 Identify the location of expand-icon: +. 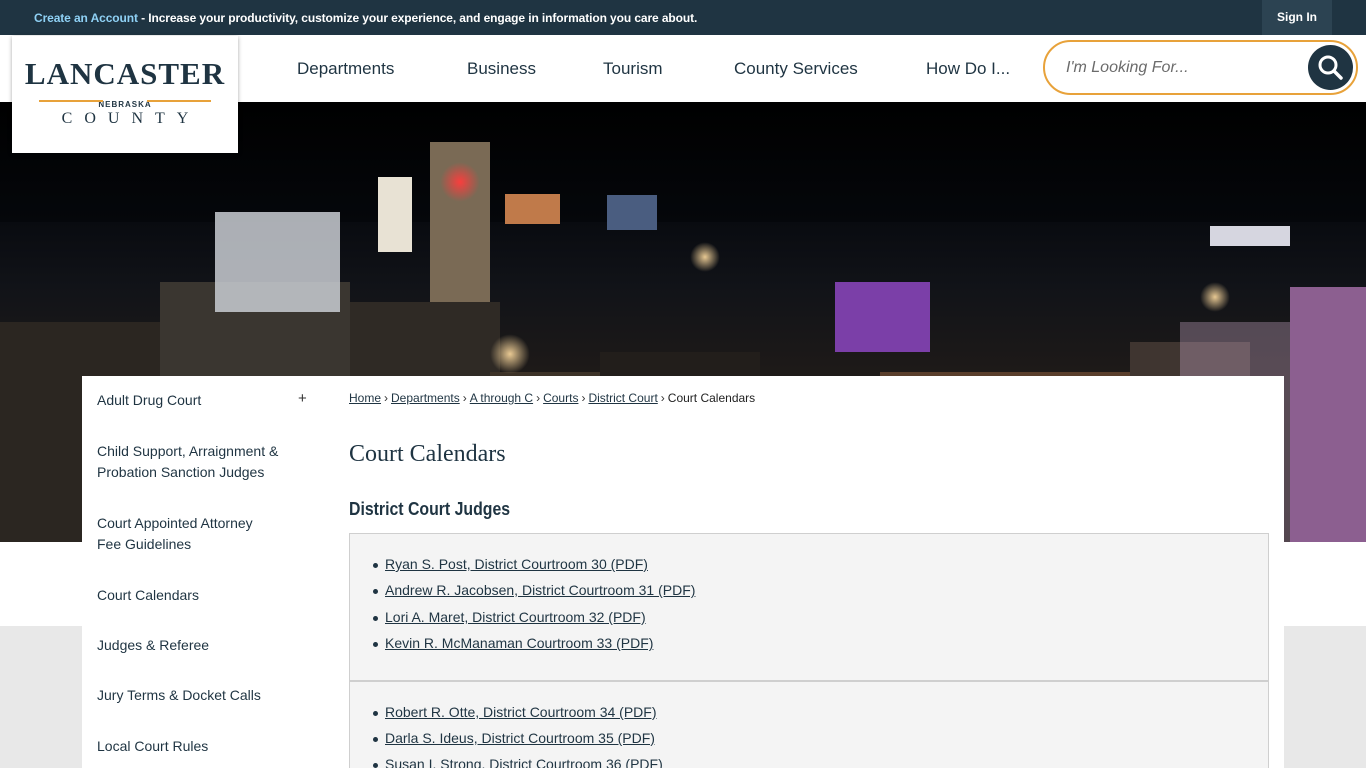
(302, 398).